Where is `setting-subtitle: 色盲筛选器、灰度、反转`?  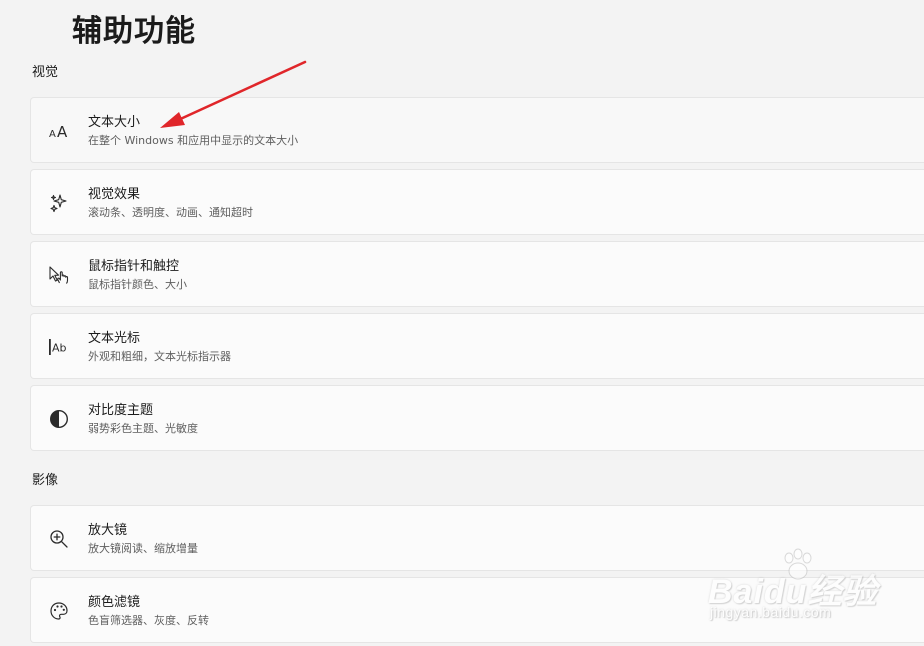
setting-subtitle: 色盲筛选器、灰度、反转 is located at coordinates (148, 620).